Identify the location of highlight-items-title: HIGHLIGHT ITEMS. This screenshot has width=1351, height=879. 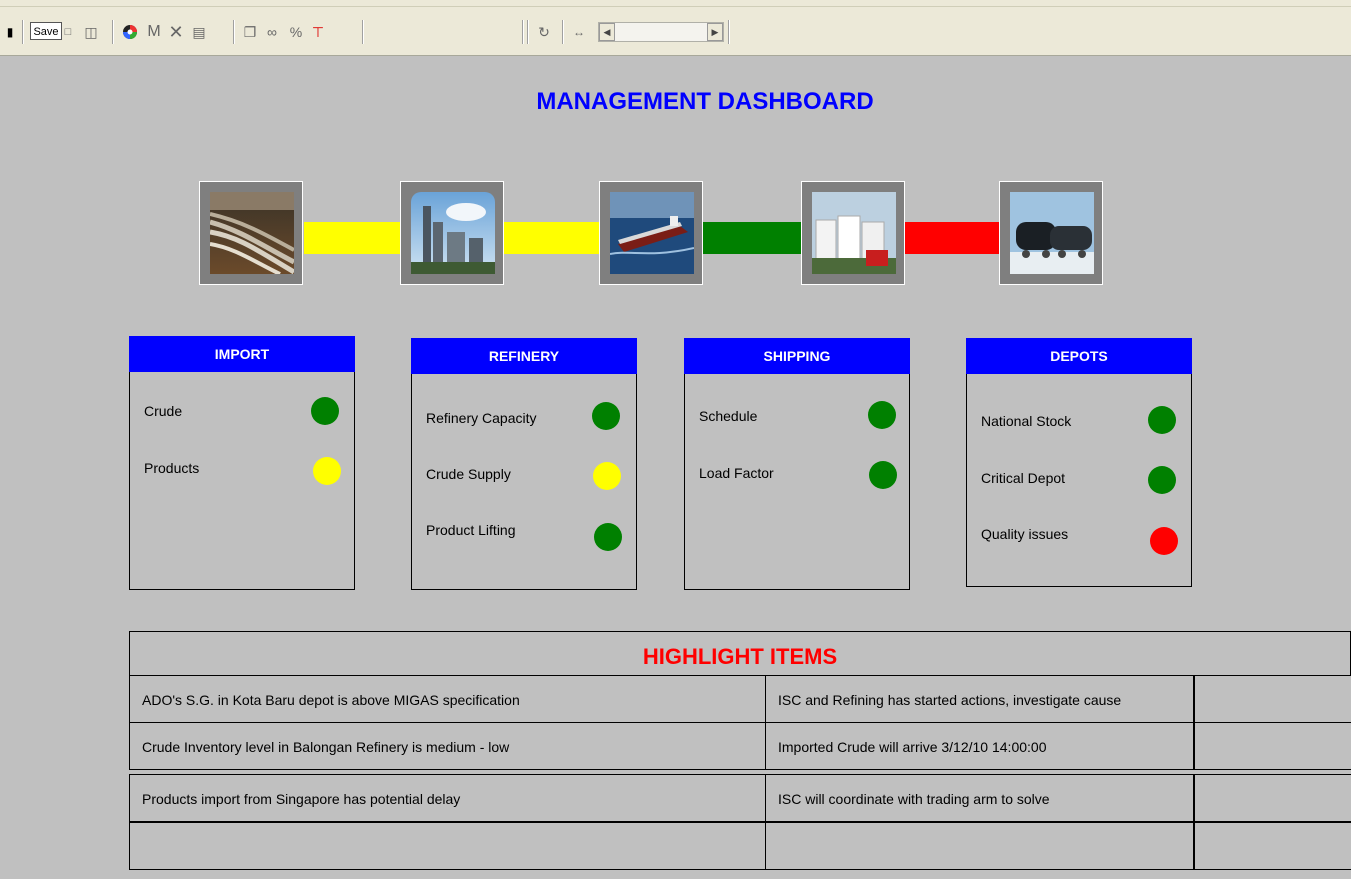
(740, 653).